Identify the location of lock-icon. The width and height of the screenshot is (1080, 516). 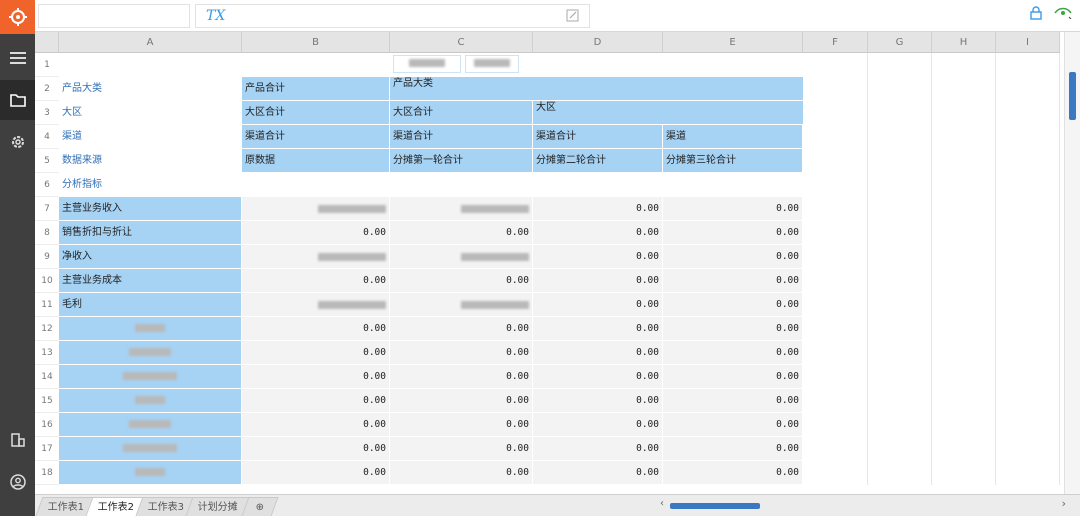
(1036, 14).